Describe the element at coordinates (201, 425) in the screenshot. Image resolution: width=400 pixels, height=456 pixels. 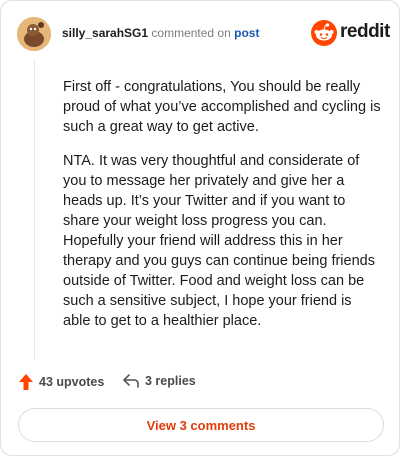
I see `view-comments-button: View 3 comments` at that location.